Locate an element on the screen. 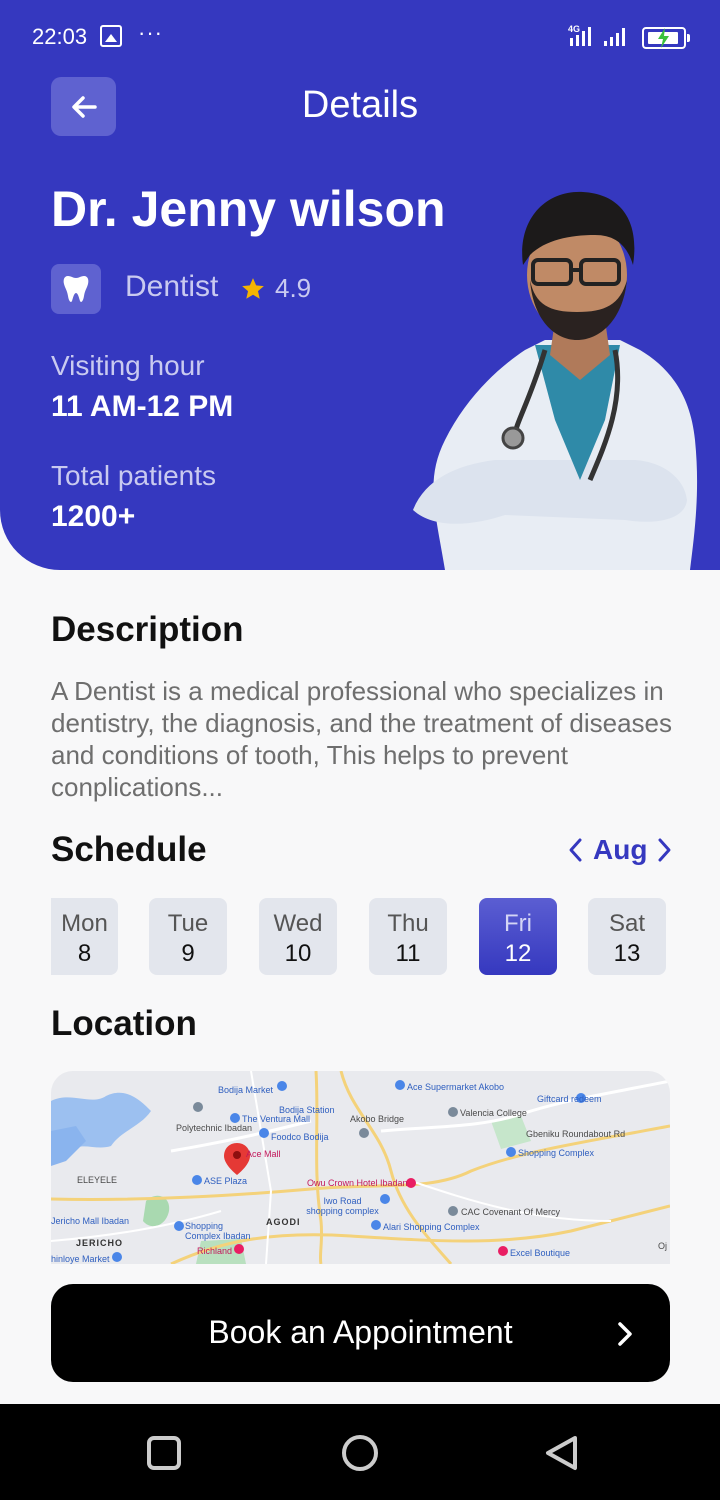 The width and height of the screenshot is (720, 1500). book-appointment-label: Book an Appointment is located at coordinates (360, 1332).